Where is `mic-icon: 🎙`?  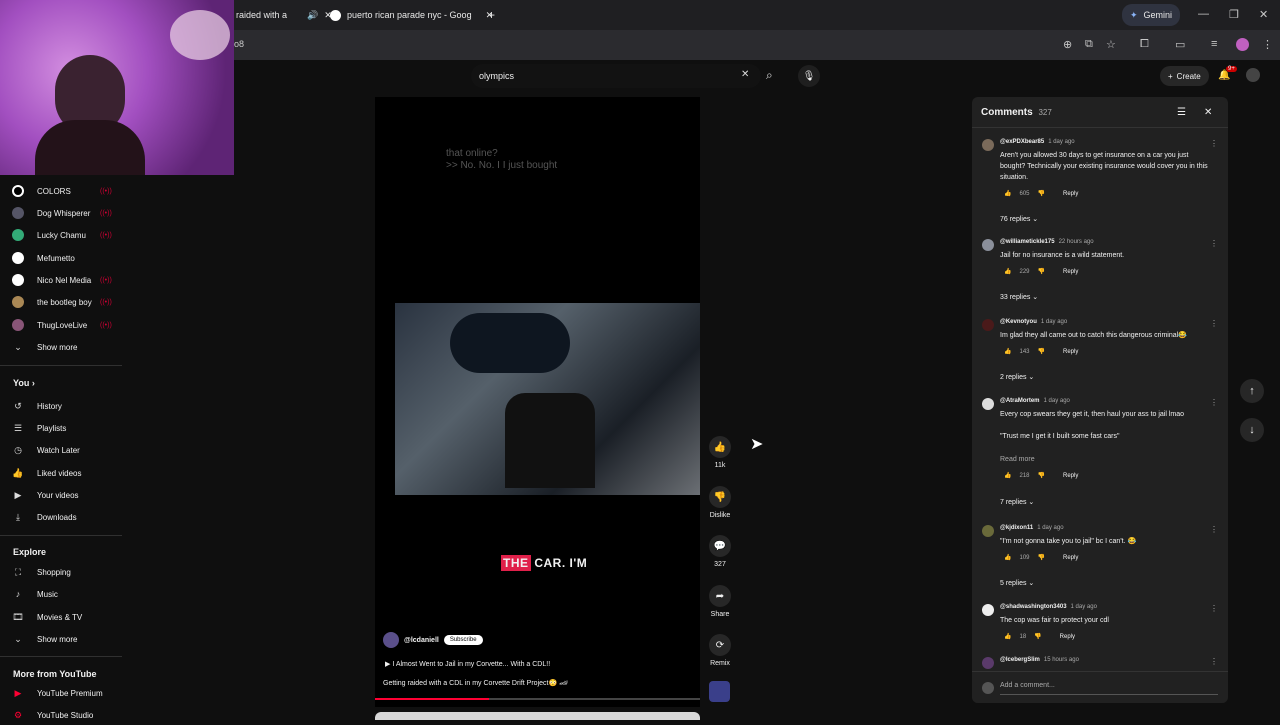
mic-icon: 🎙 is located at coordinates (809, 76).